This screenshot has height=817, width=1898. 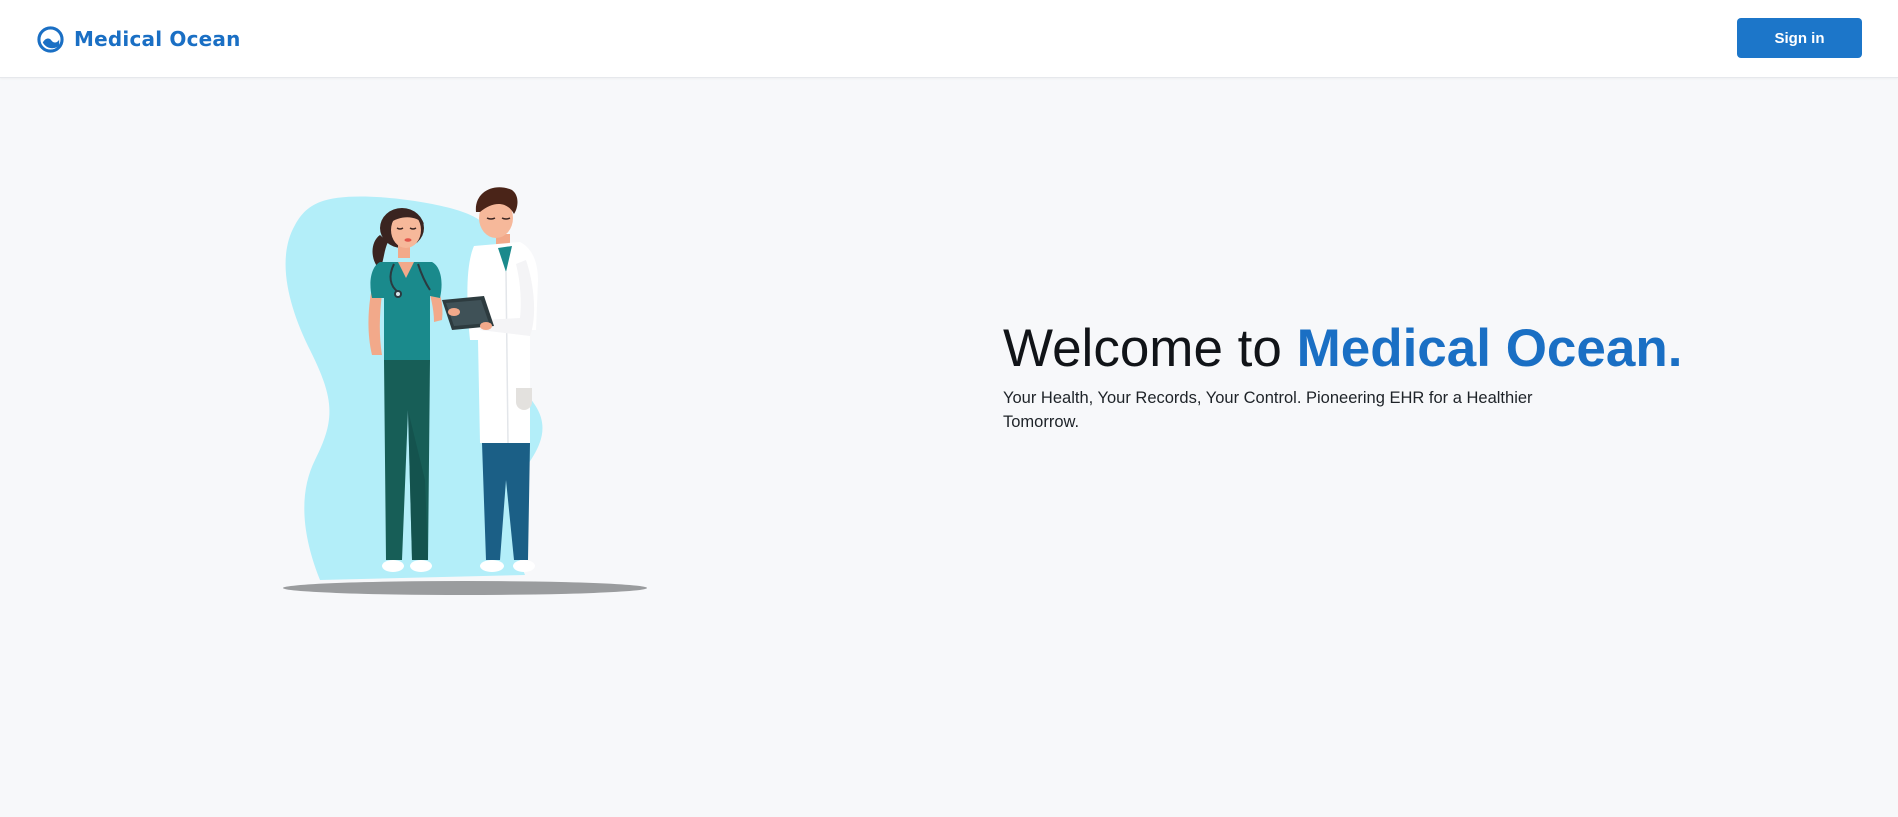 What do you see at coordinates (1150, 348) in the screenshot?
I see `hero-title-prefix: Welcome to` at bounding box center [1150, 348].